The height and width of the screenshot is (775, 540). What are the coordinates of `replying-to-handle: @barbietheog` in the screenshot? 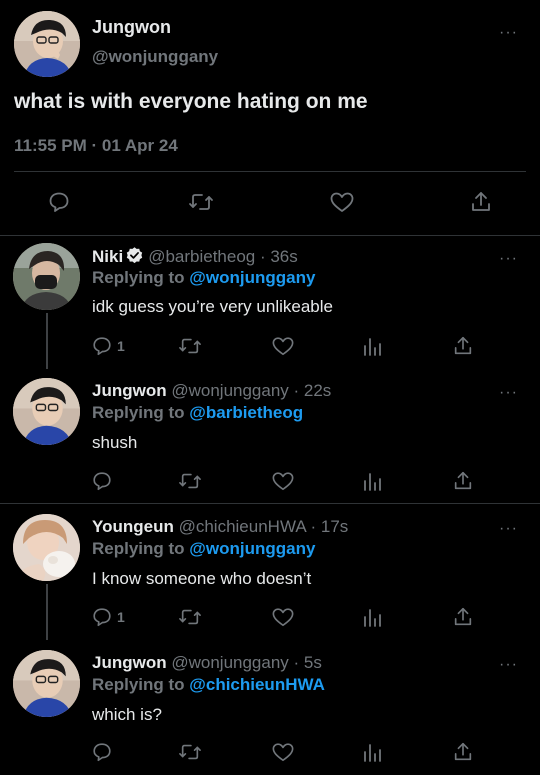 It's located at (246, 412).